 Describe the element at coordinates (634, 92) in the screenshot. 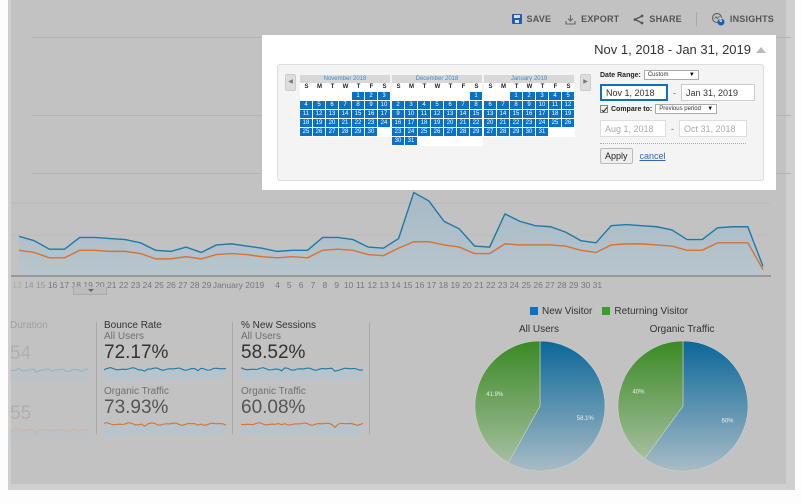

I see `start-date-input: Nov 1, 2018` at that location.